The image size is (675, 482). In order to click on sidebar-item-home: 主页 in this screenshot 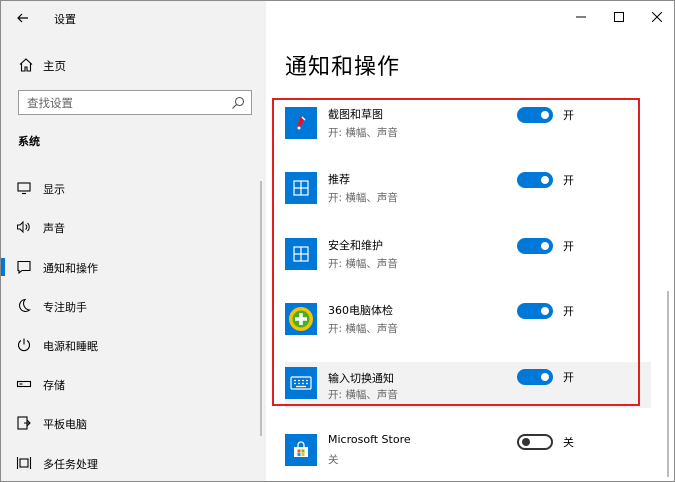, I will do `click(133, 65)`.